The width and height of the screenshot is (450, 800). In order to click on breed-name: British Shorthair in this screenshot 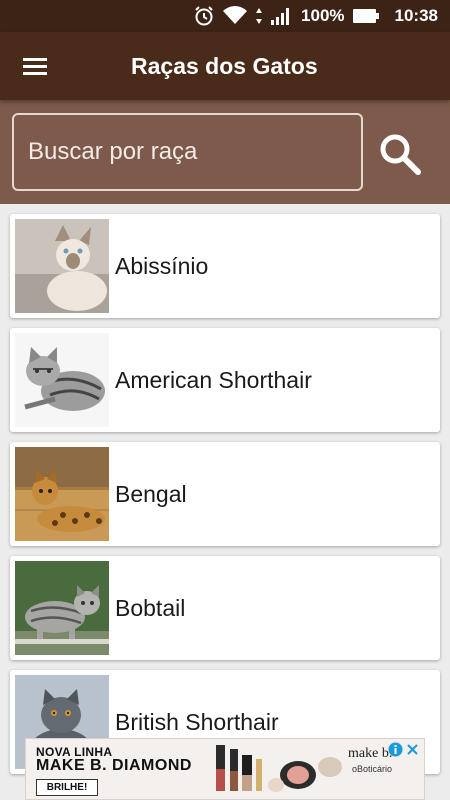, I will do `click(197, 721)`.